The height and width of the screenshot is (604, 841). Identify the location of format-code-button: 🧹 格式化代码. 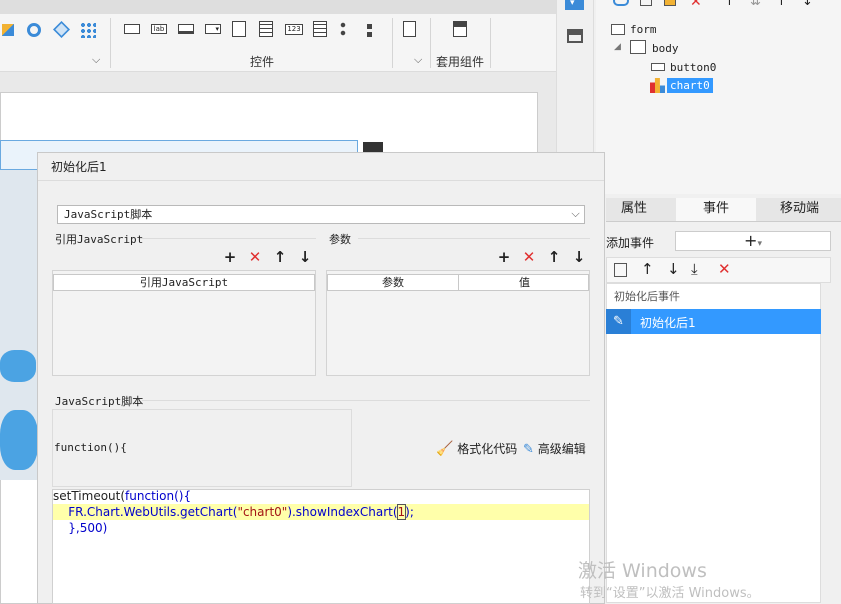
(476, 448).